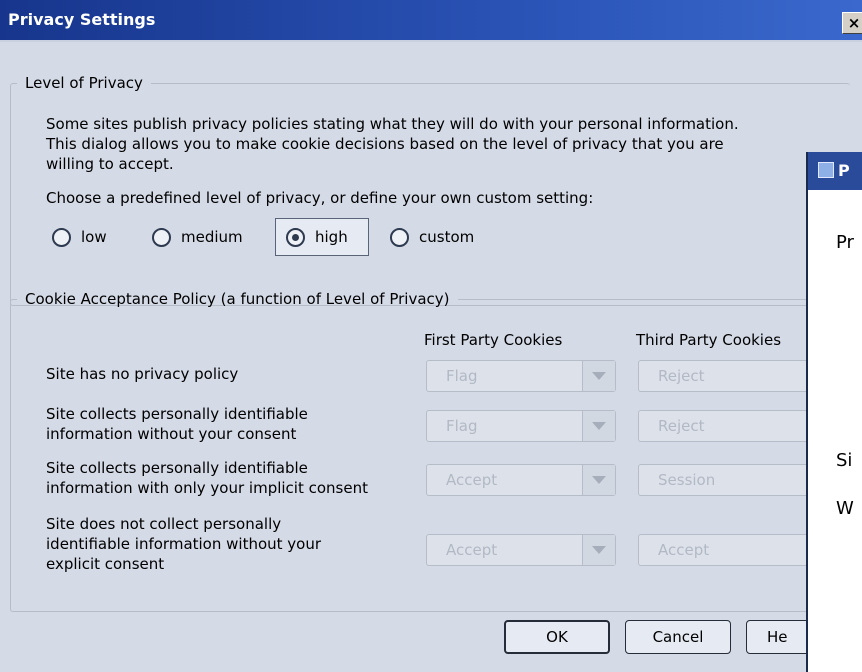  I want to click on privacy-level-legend: Level of Privacy, so click(84, 83).